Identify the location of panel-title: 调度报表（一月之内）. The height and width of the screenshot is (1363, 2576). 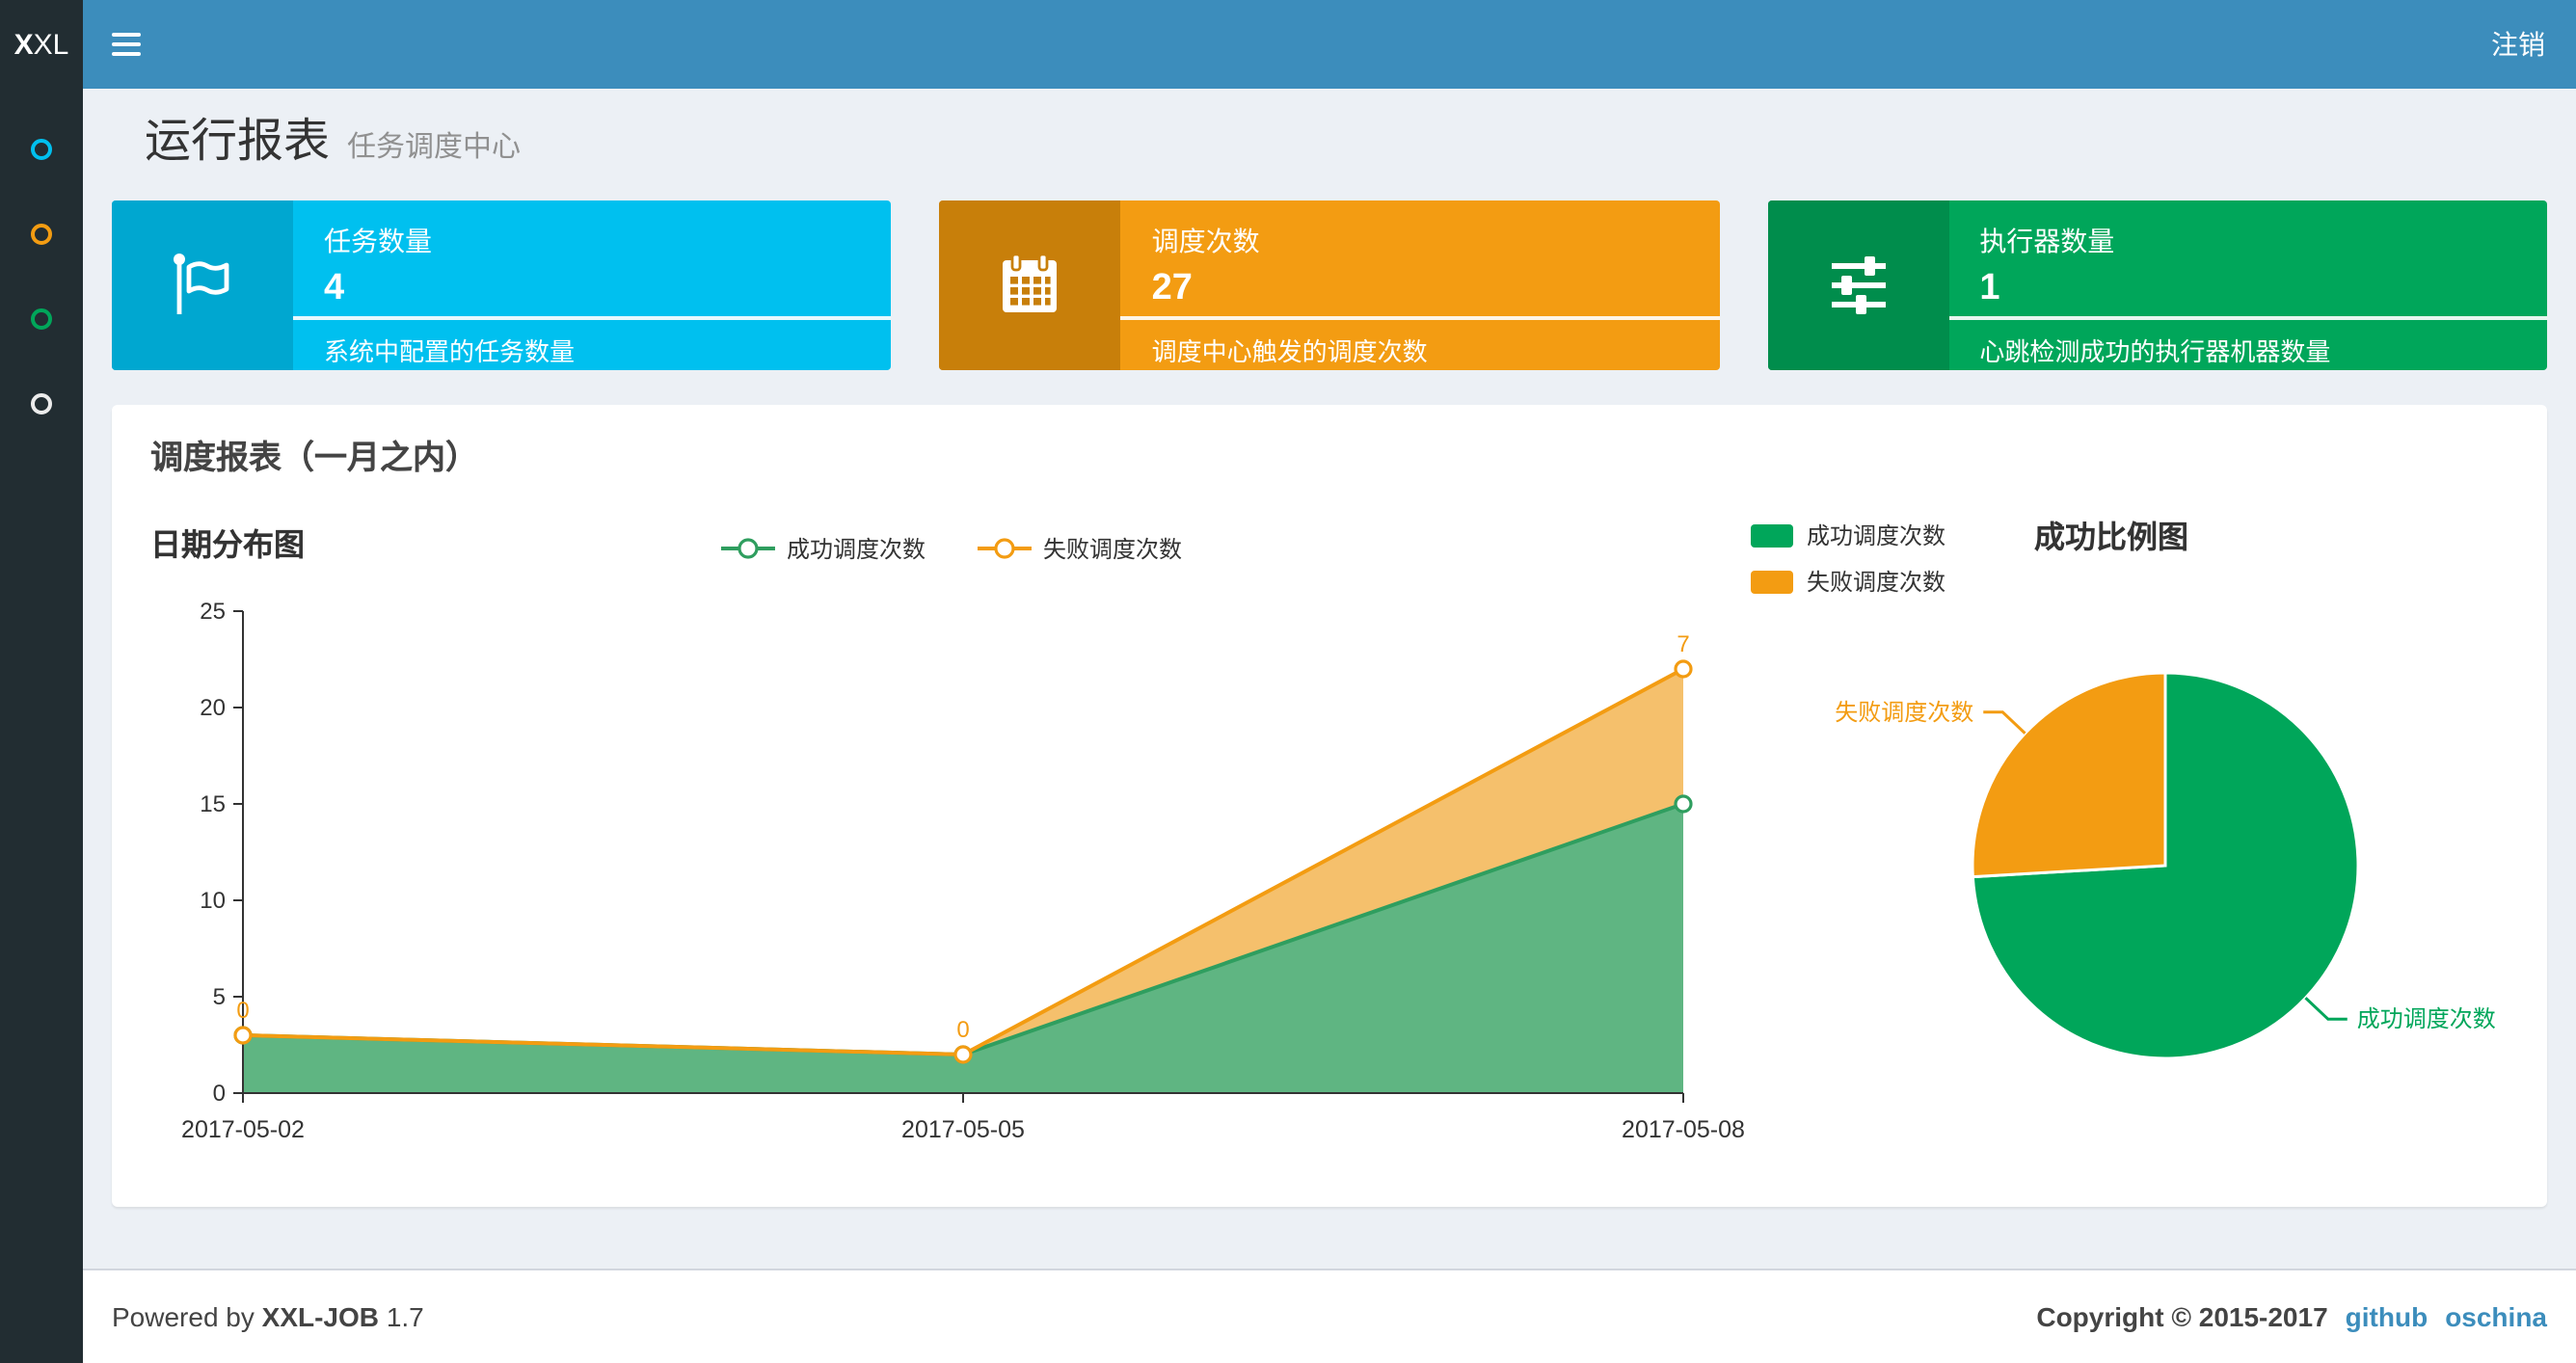
(314, 458).